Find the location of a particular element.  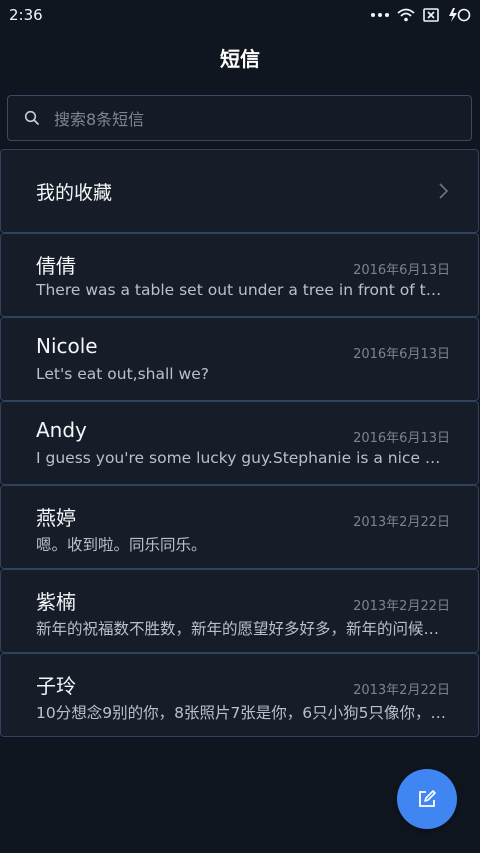

more-dots-icon is located at coordinates (380, 15).